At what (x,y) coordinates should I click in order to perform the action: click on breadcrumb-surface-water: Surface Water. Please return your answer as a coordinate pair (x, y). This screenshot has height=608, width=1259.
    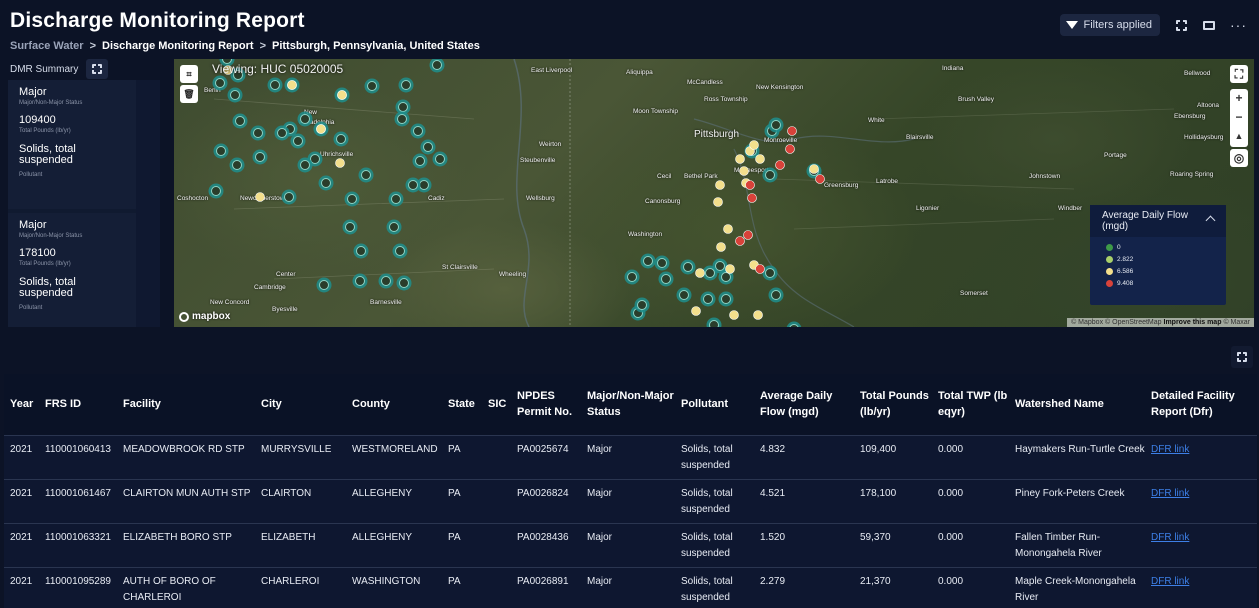
    Looking at the image, I should click on (47, 46).